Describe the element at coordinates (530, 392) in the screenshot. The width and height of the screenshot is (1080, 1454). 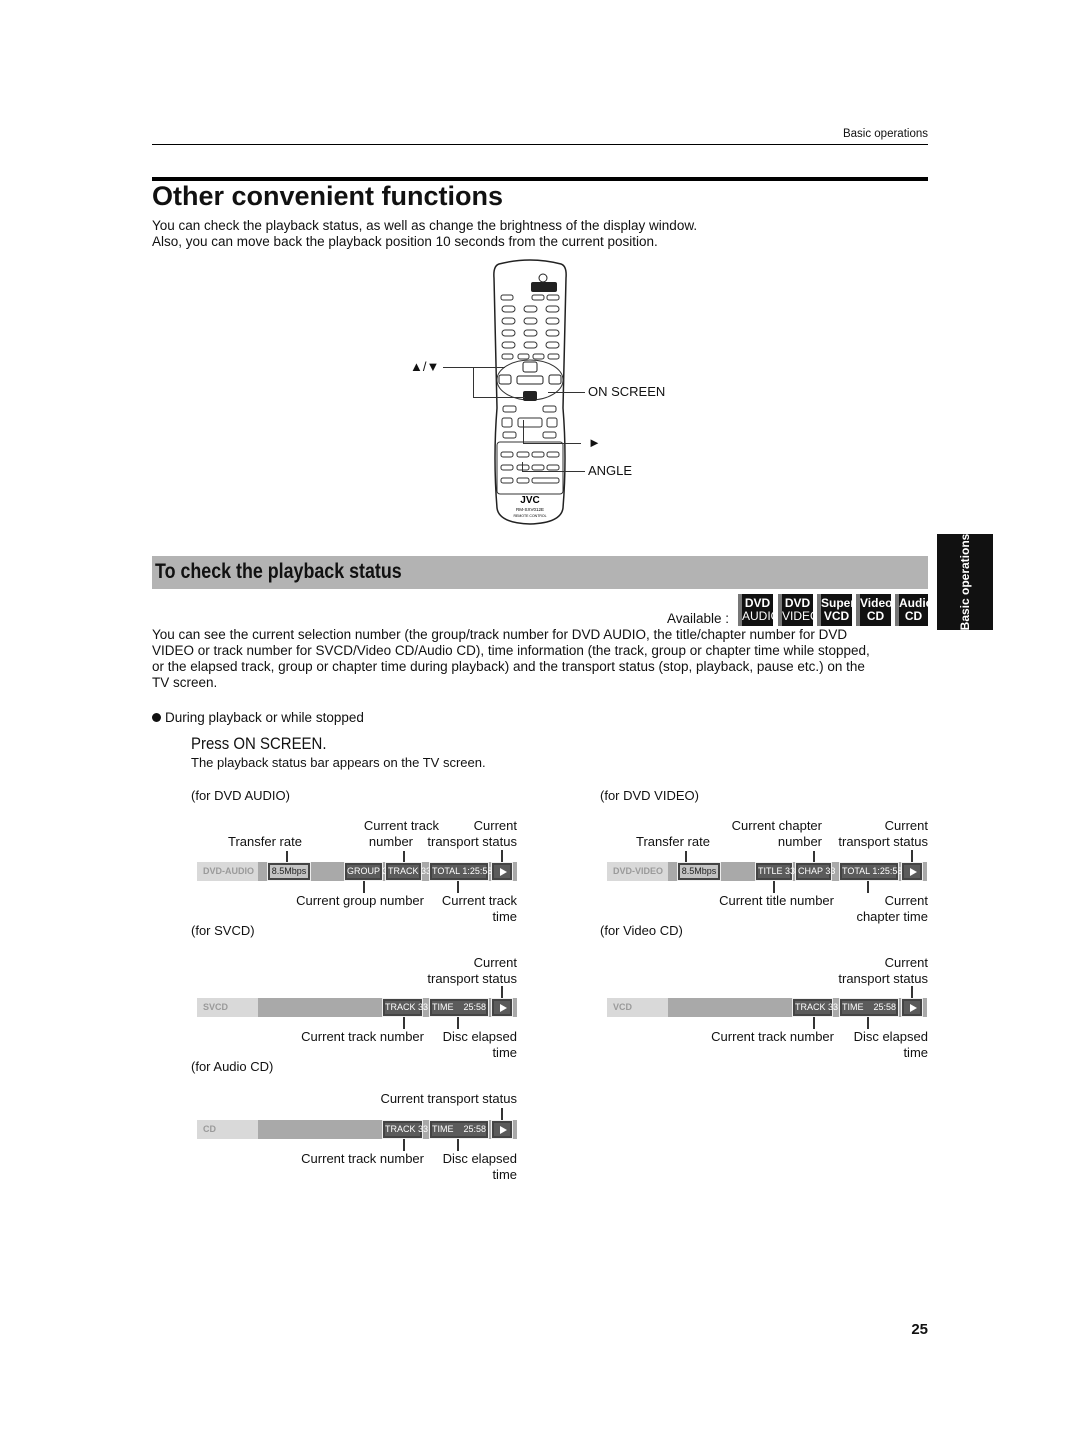
I see `remote-control-illustration: JVC RM-SXV012E REMOTE CONTROL` at that location.